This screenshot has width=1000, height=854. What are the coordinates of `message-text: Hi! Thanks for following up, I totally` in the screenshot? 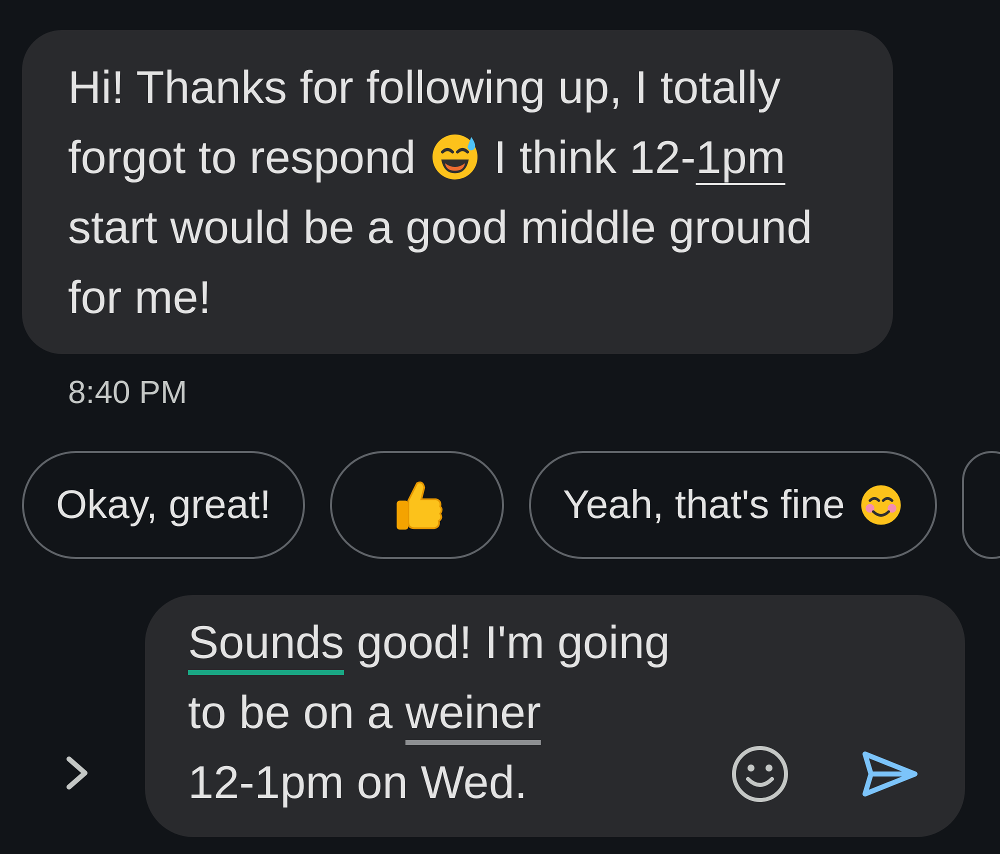 It's located at (424, 87).